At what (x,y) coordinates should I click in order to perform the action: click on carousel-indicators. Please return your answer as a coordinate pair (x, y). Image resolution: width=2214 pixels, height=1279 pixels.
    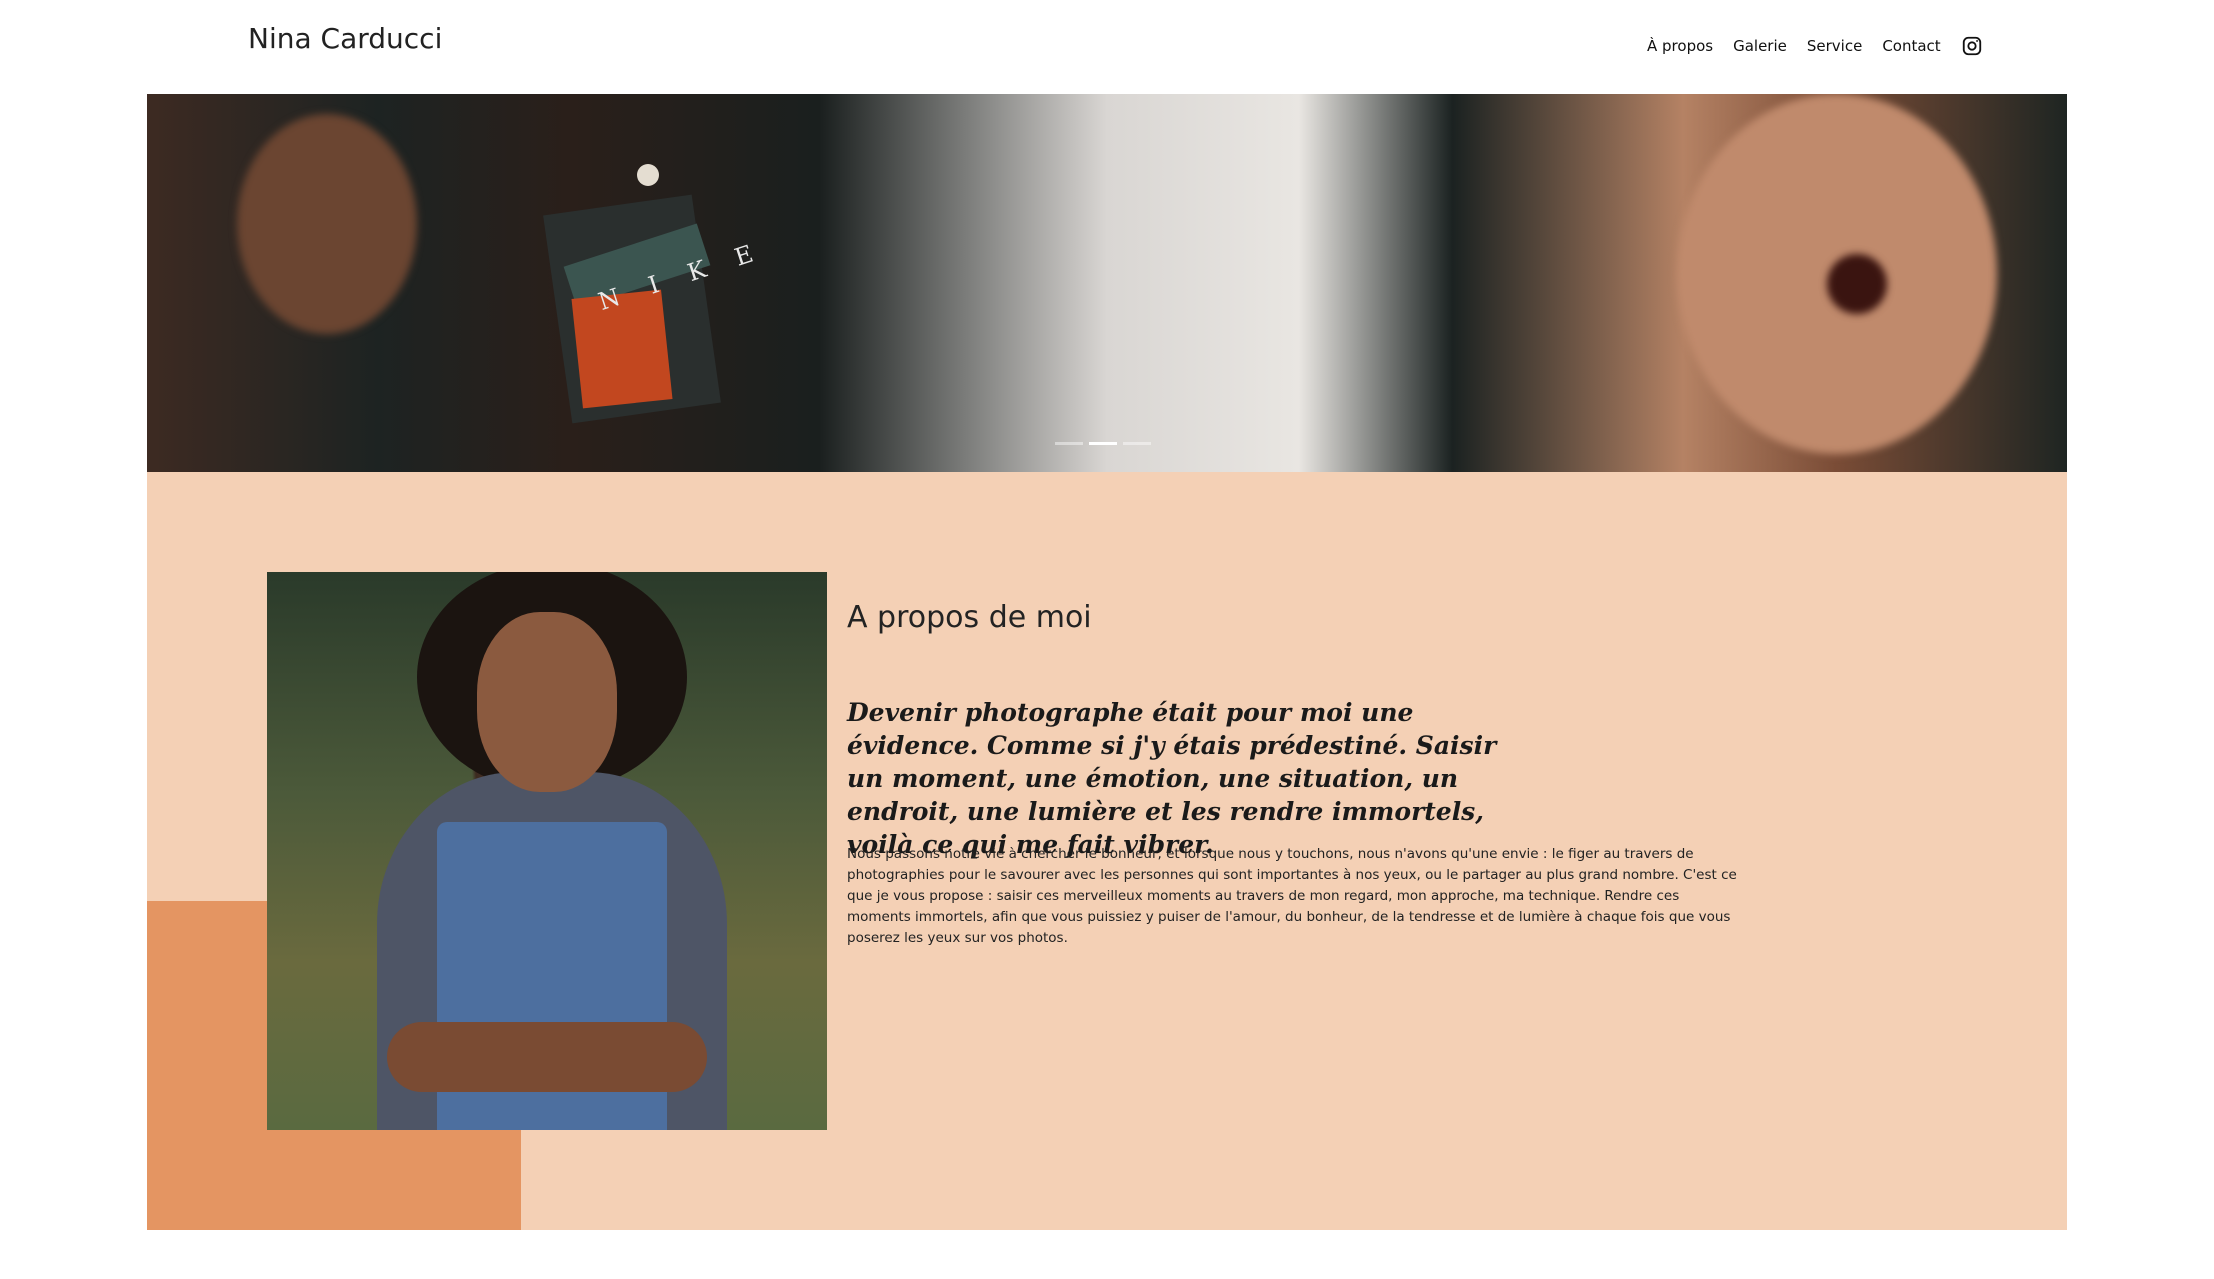
    Looking at the image, I should click on (1103, 443).